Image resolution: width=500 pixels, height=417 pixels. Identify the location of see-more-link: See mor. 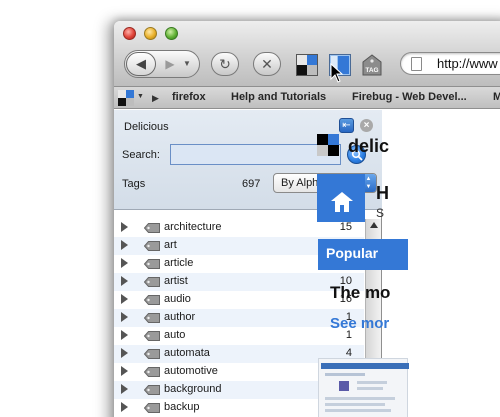
(359, 323).